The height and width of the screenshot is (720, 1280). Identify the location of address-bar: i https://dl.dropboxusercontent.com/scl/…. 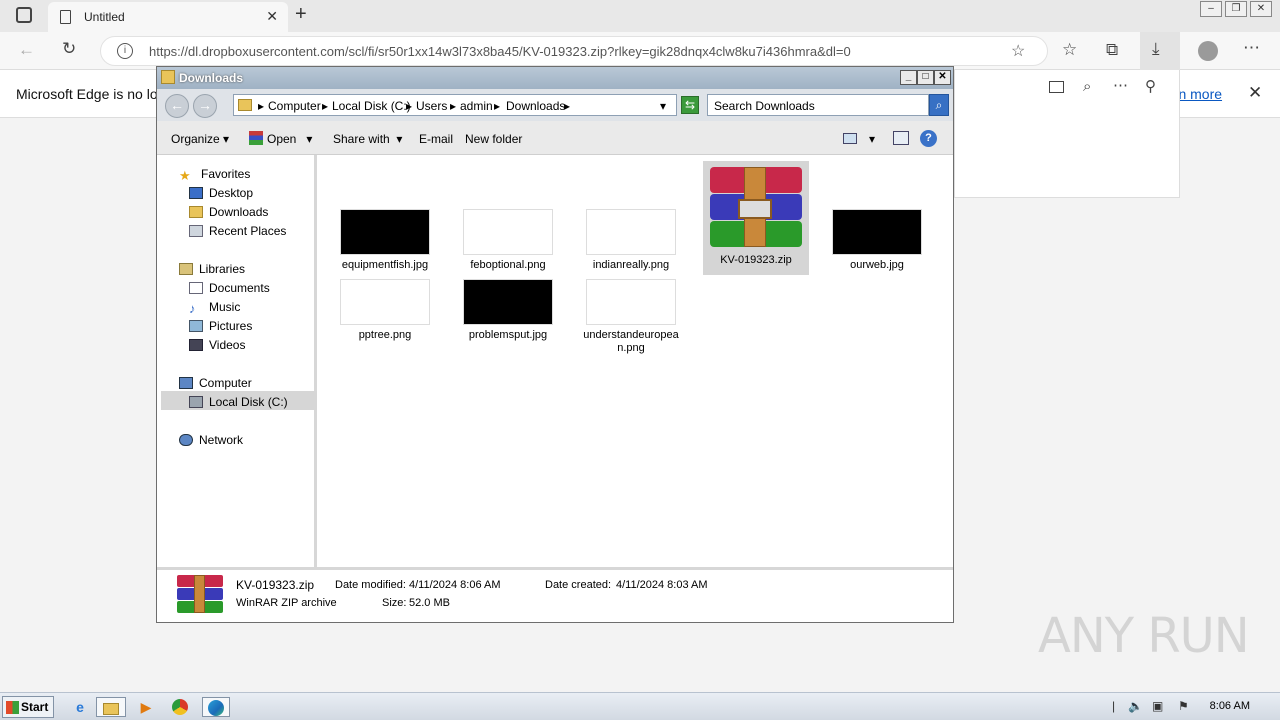
(574, 51).